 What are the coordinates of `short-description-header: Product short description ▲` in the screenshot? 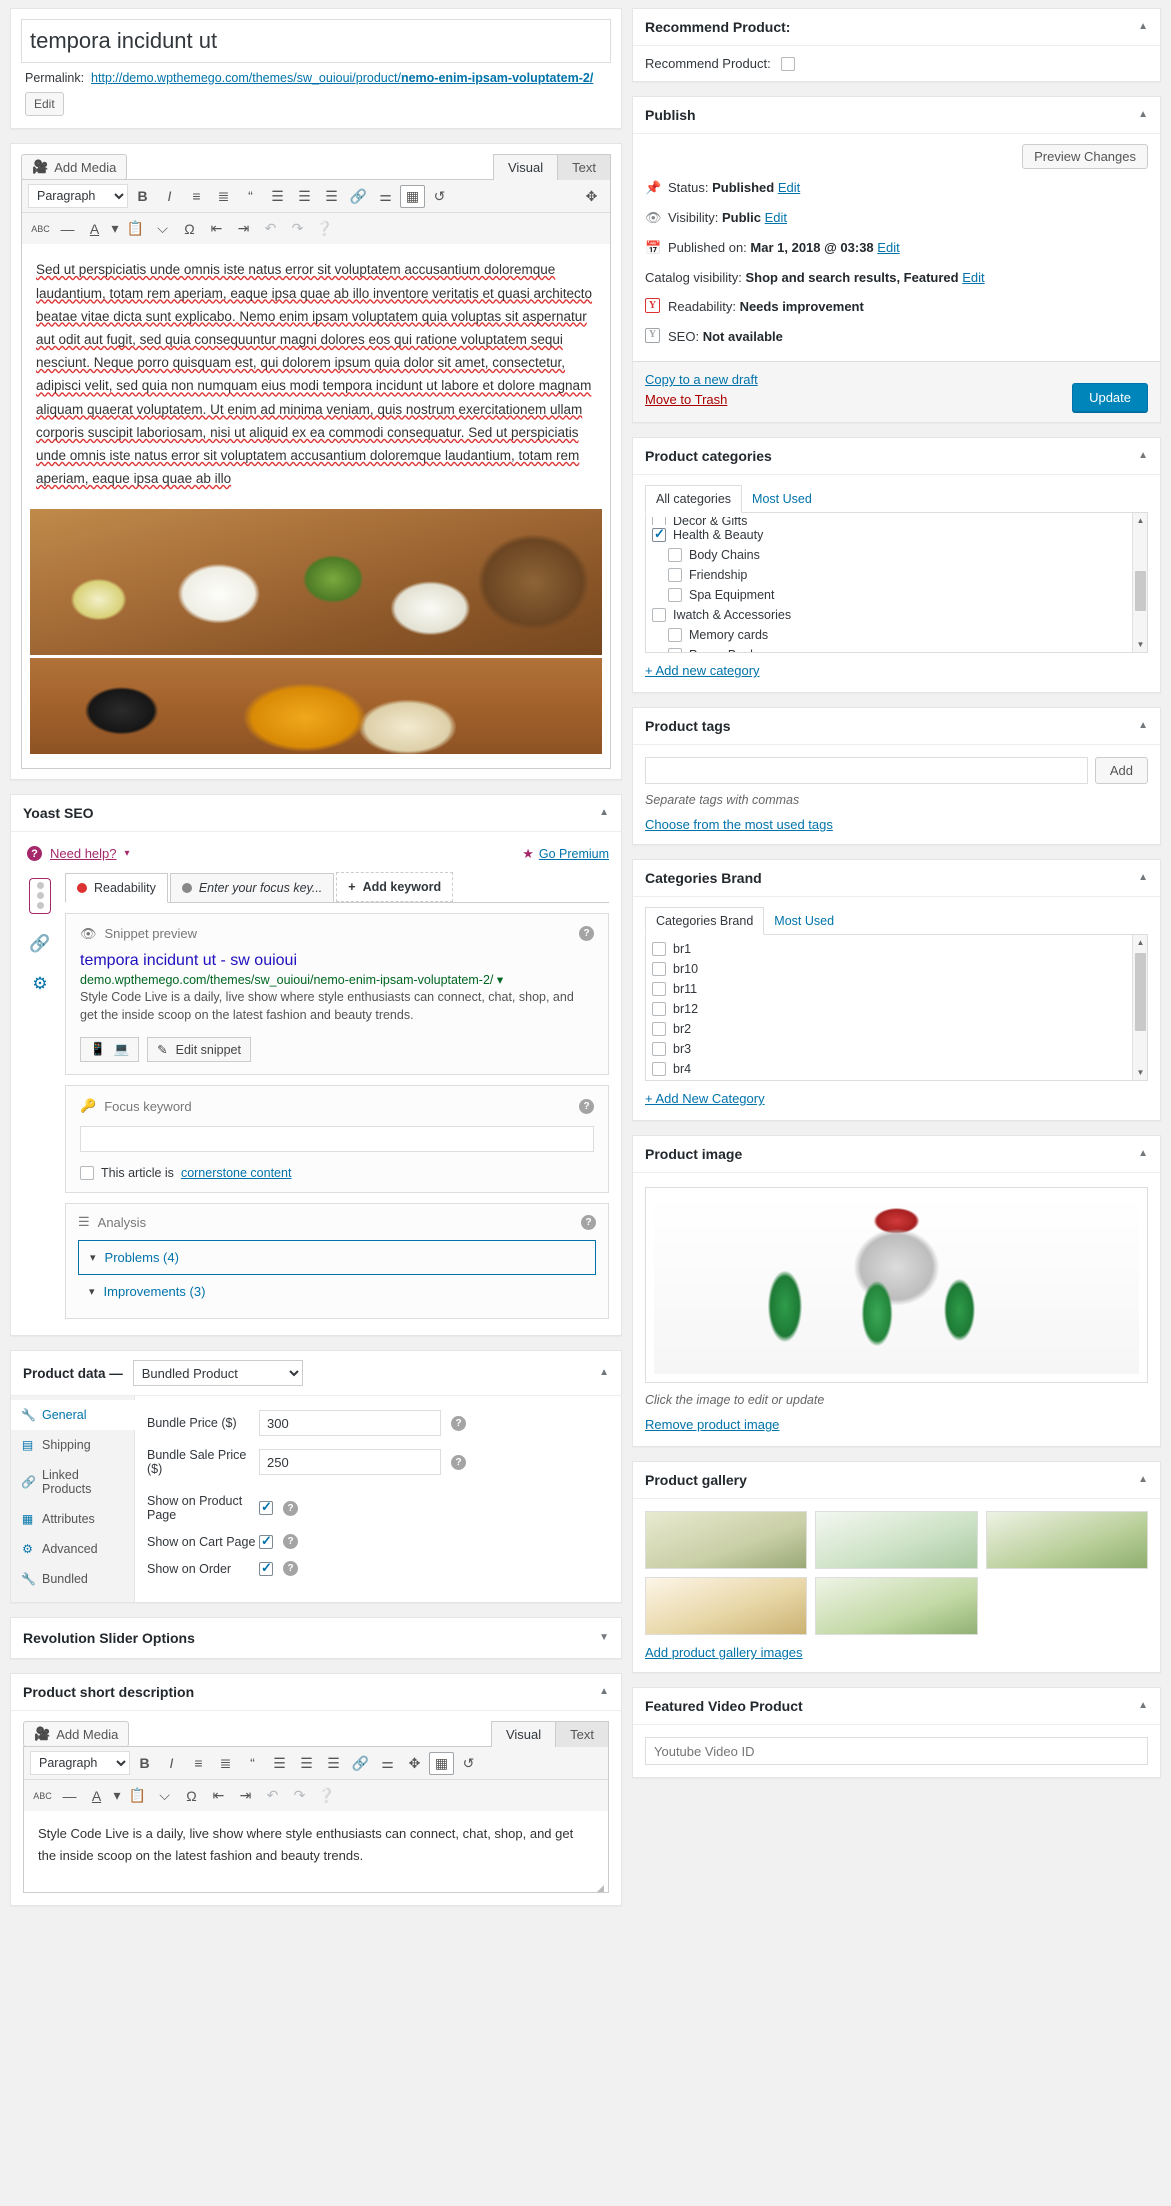 It's located at (316, 1693).